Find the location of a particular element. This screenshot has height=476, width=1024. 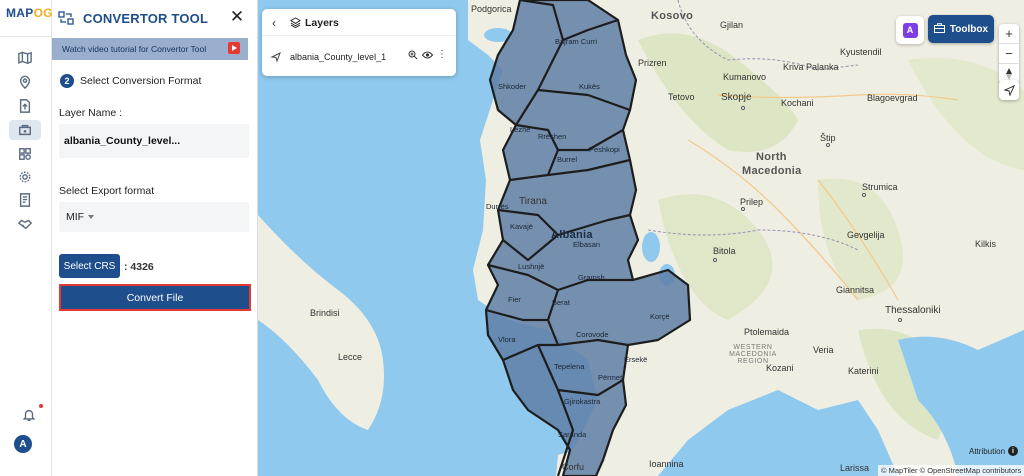

map-label-capital: Skopje is located at coordinates (736, 97).